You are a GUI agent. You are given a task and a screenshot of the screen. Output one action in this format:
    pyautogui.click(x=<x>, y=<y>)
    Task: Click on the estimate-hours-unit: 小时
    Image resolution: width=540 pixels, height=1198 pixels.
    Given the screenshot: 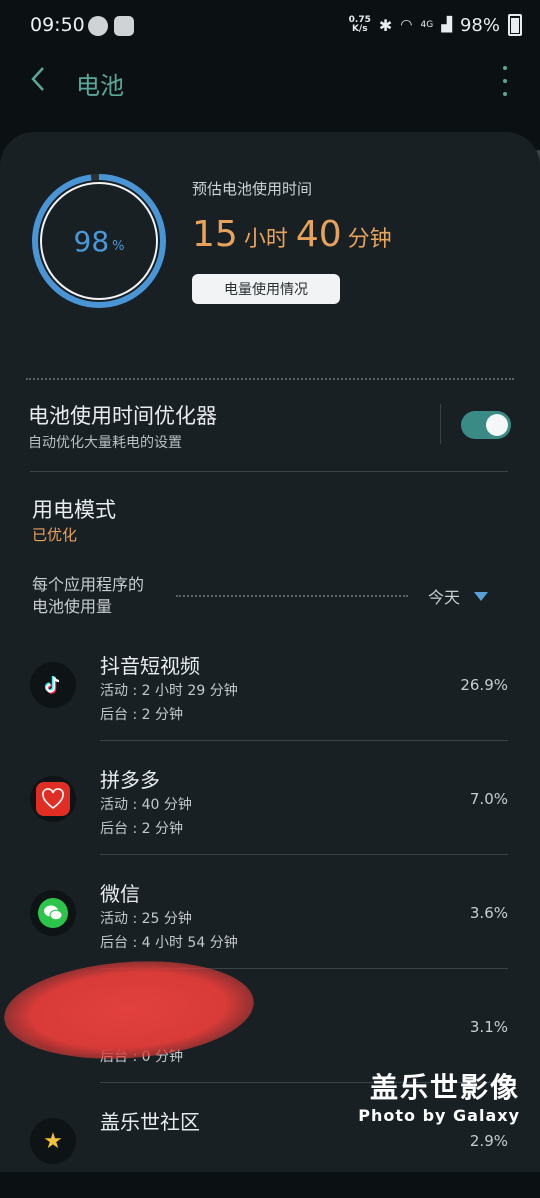 What is the action you would take?
    pyautogui.click(x=265, y=239)
    